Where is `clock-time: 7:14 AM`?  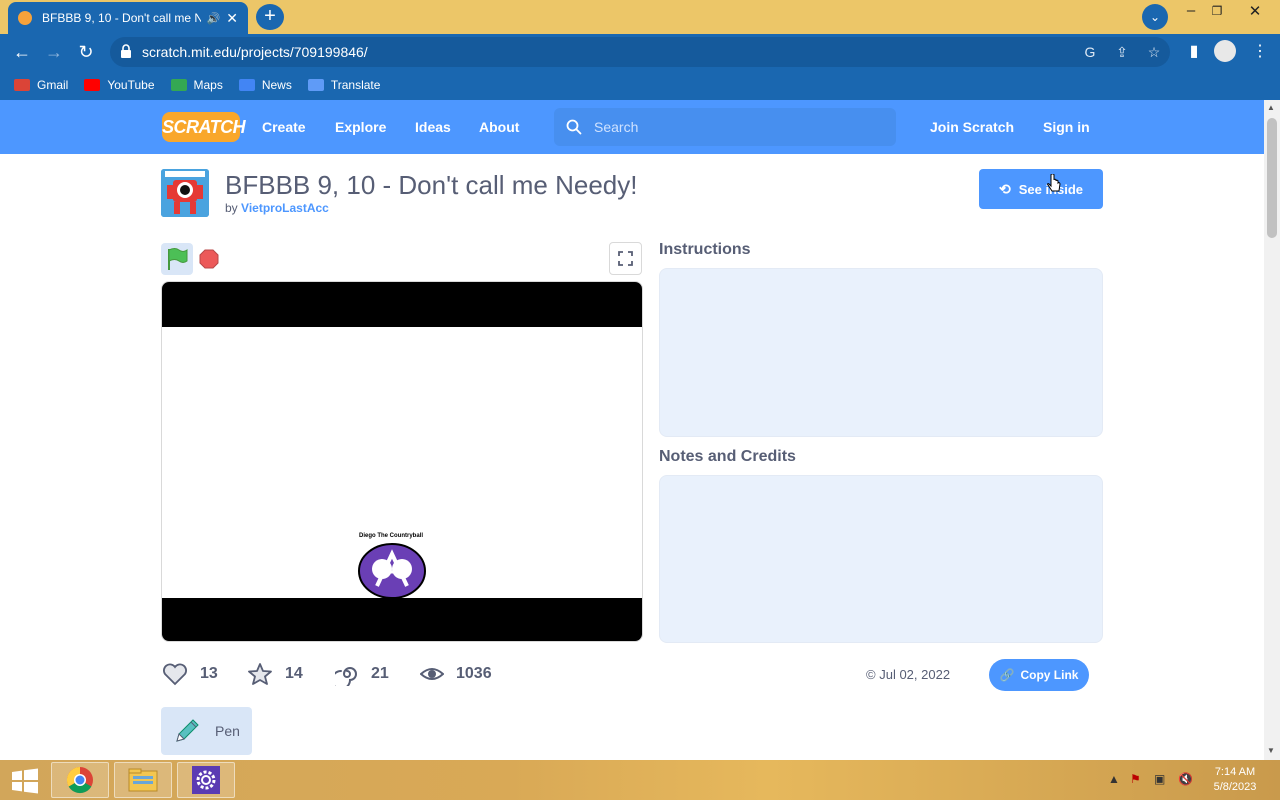 clock-time: 7:14 AM is located at coordinates (1235, 772).